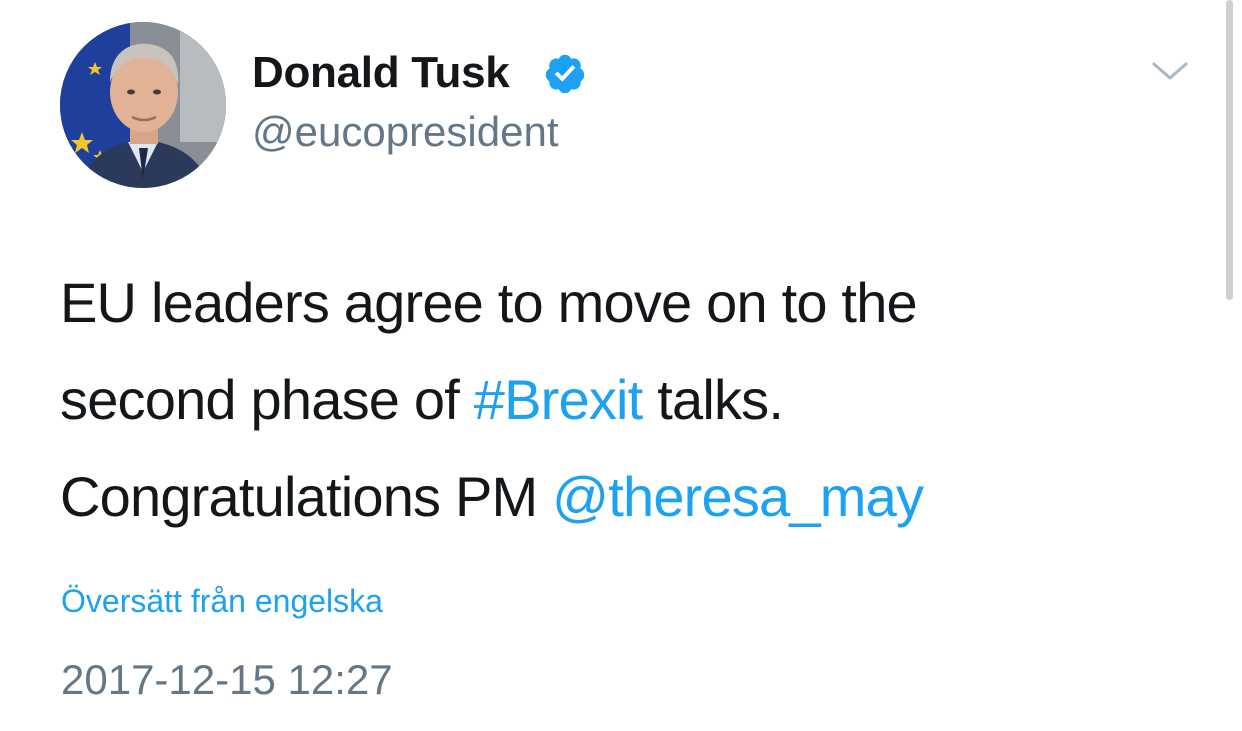  I want to click on mention-link: @theresa_may, so click(738, 496).